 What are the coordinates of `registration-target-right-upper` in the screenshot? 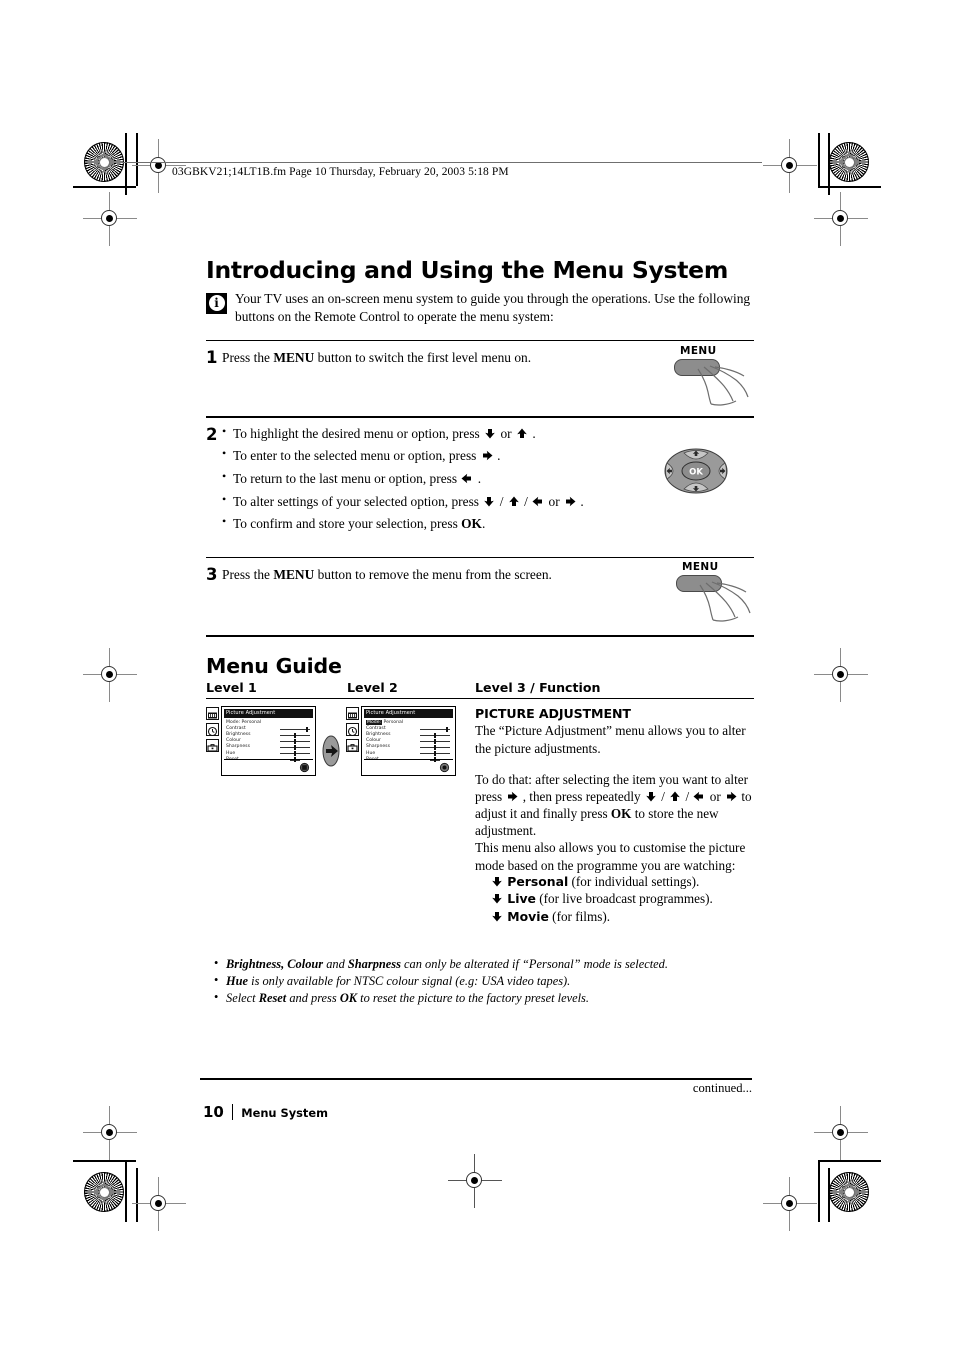 It's located at (841, 219).